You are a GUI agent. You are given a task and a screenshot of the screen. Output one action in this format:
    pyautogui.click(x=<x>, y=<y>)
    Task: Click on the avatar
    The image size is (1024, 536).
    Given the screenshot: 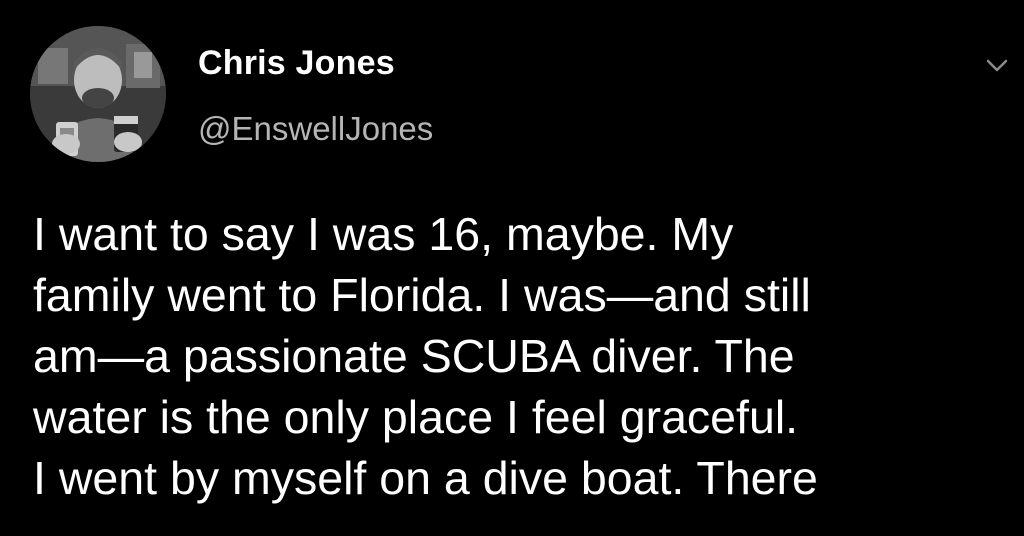 What is the action you would take?
    pyautogui.click(x=98, y=94)
    